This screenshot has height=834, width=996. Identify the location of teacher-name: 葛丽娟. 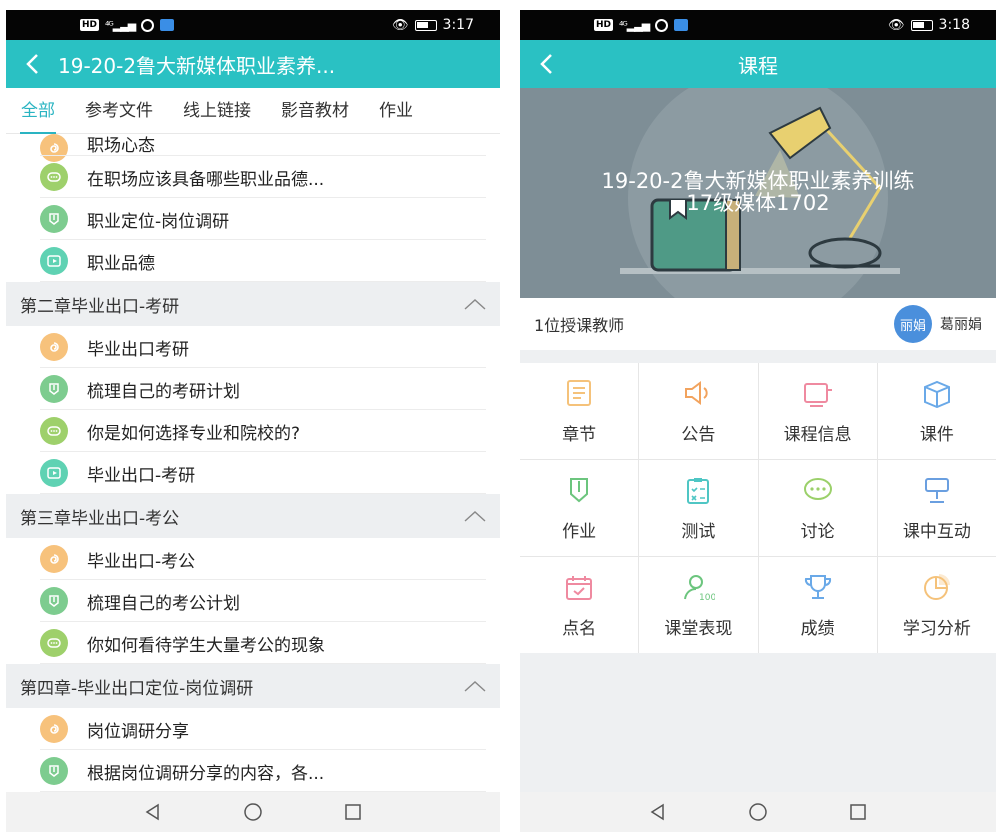
(961, 325).